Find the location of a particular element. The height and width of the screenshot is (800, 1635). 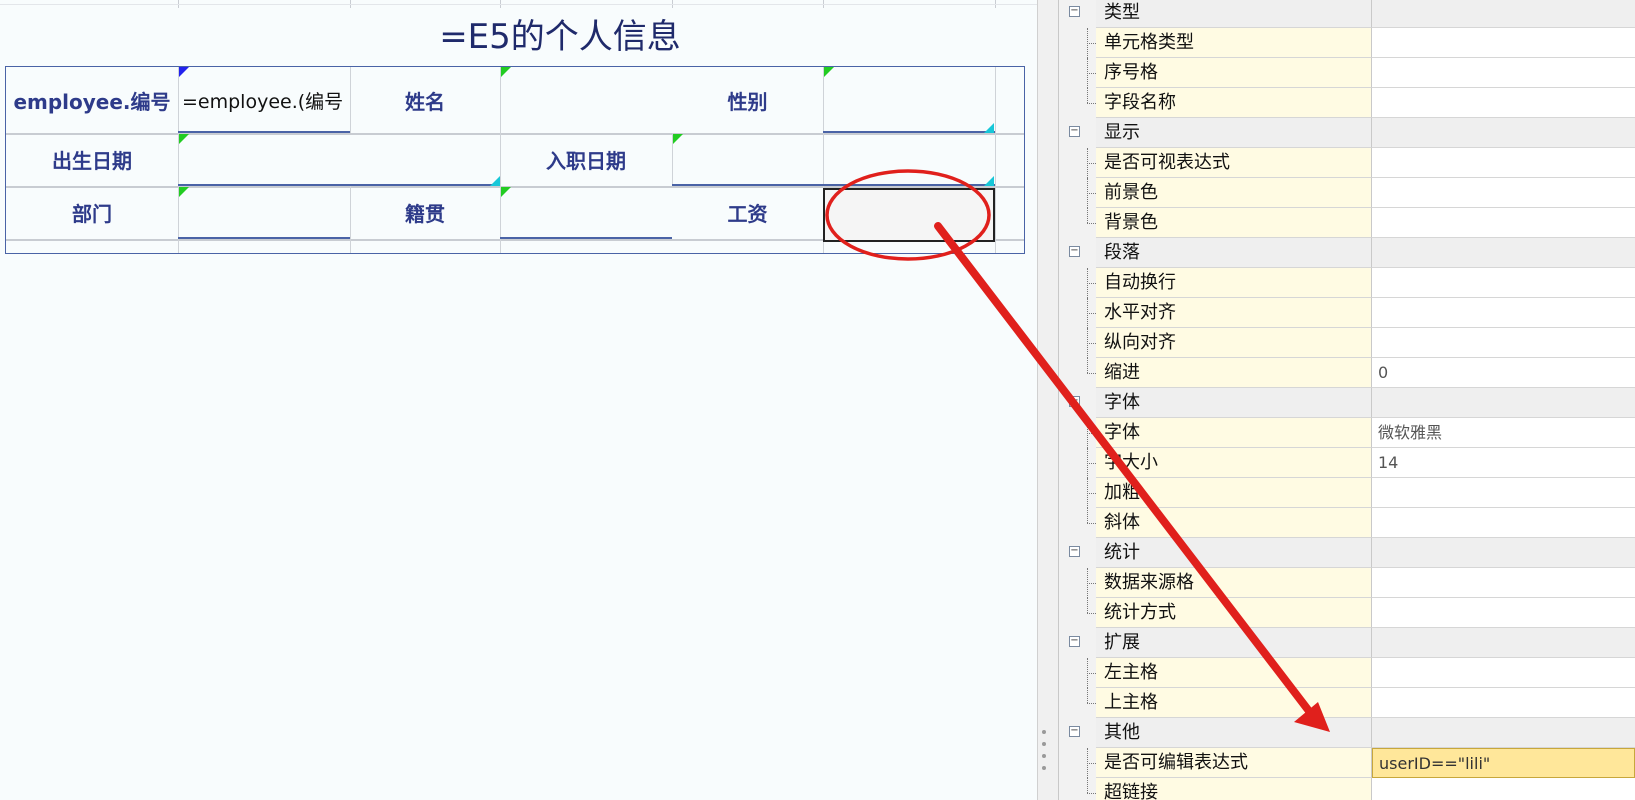

panel-splitter is located at coordinates (1048, 400).